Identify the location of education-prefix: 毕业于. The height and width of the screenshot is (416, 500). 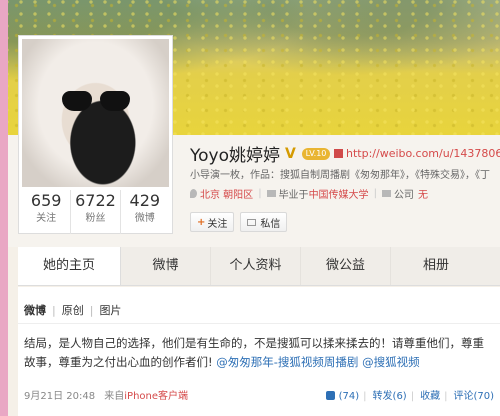
(293, 195).